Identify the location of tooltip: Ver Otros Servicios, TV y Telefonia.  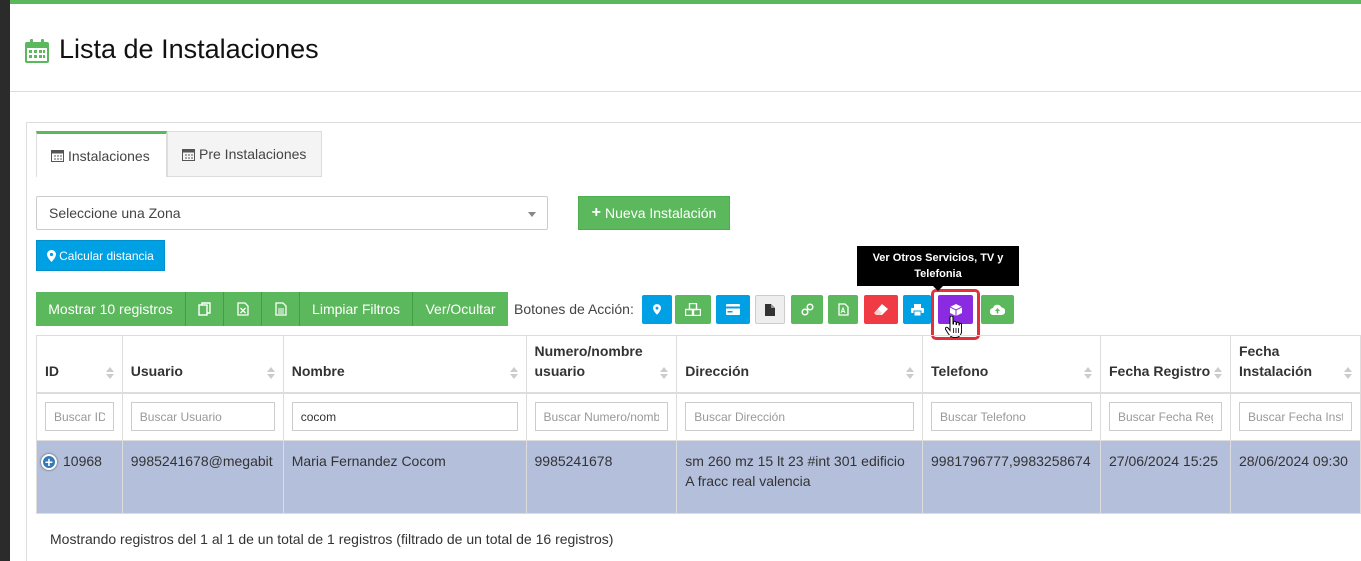
(938, 268).